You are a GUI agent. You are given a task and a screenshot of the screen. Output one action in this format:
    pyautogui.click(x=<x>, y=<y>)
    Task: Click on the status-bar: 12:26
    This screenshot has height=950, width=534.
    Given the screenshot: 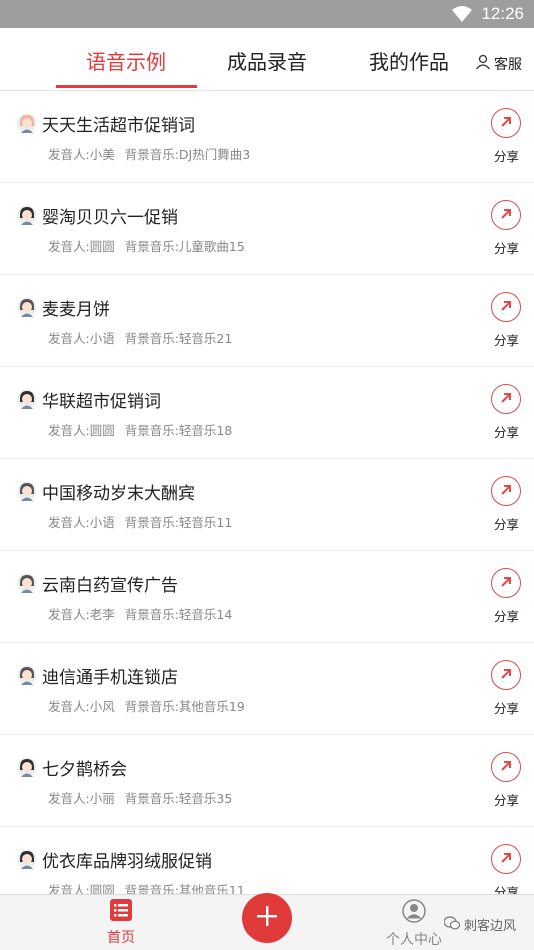 What is the action you would take?
    pyautogui.click(x=267, y=14)
    